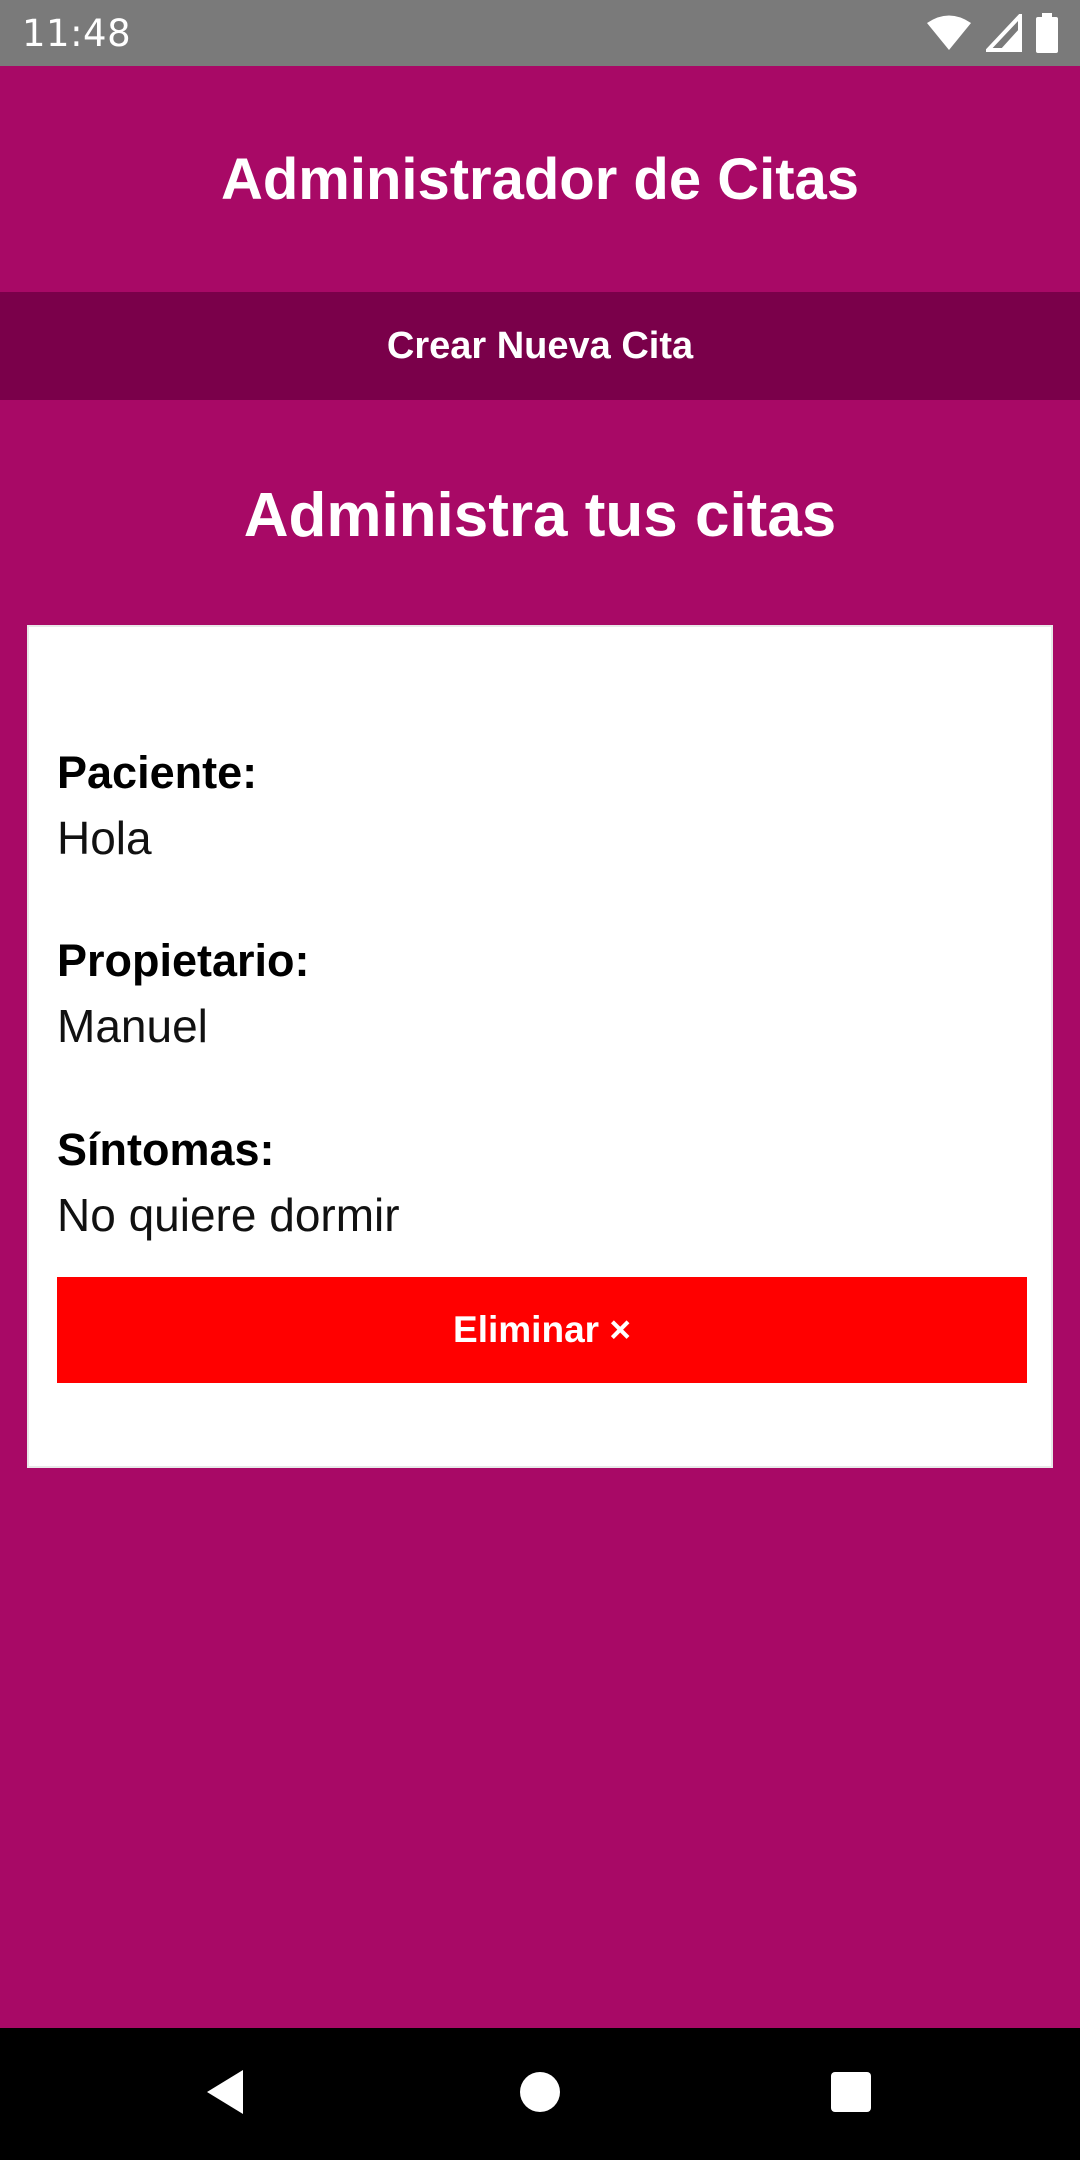 The height and width of the screenshot is (2160, 1080). Describe the element at coordinates (228, 1215) in the screenshot. I see `symptoms-value: No quiere dormir` at that location.